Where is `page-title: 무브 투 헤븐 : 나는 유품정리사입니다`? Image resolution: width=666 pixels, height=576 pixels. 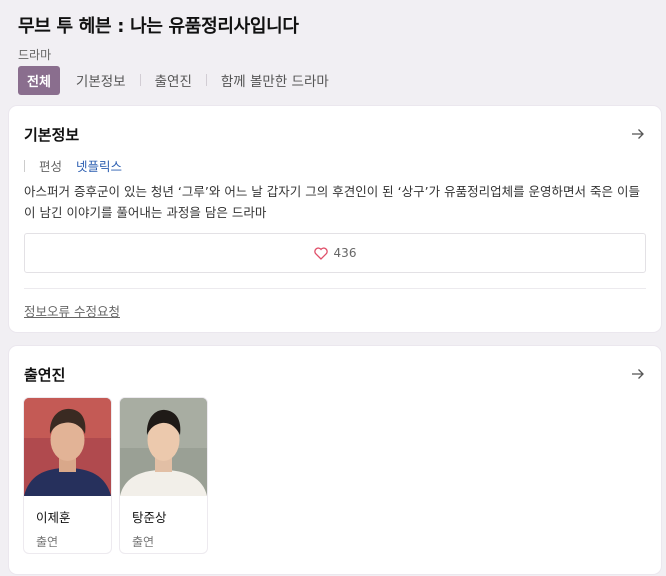 page-title: 무브 투 헤븐 : 나는 유품정리사입니다 is located at coordinates (158, 26).